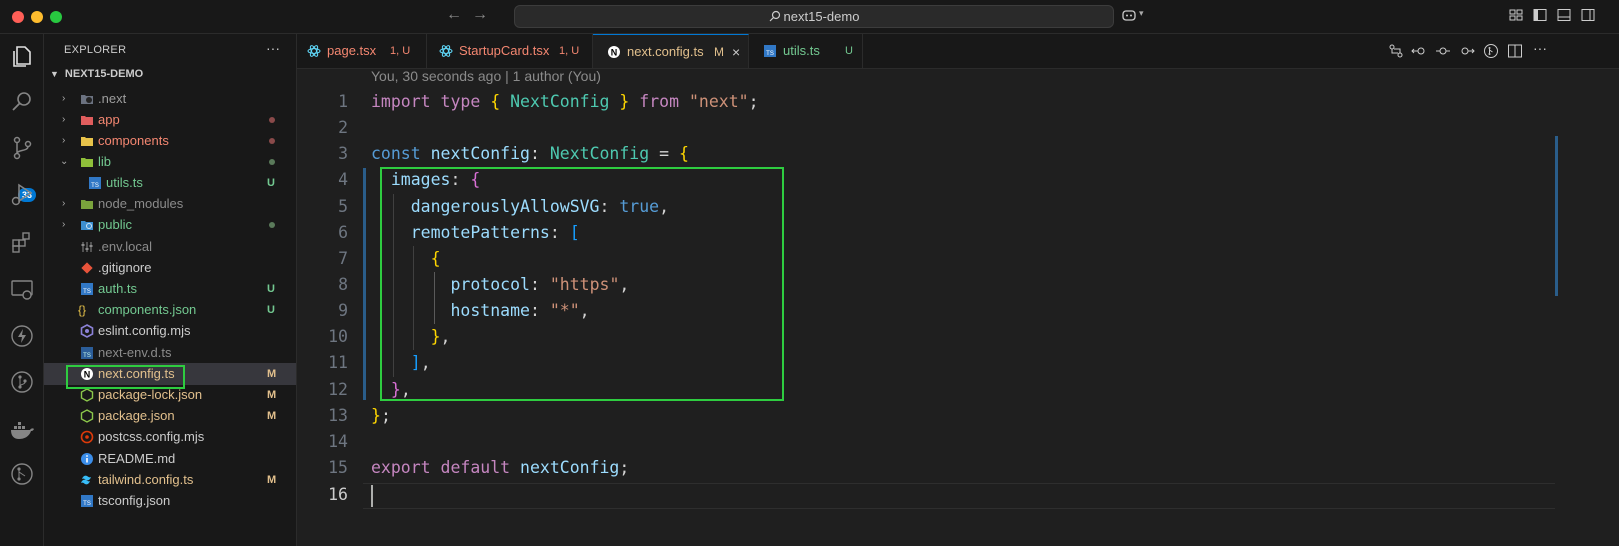 Image resolution: width=1619 pixels, height=546 pixels. Describe the element at coordinates (565, 101) in the screenshot. I see `code-line-1: import type { NextConfig } from "next";` at that location.